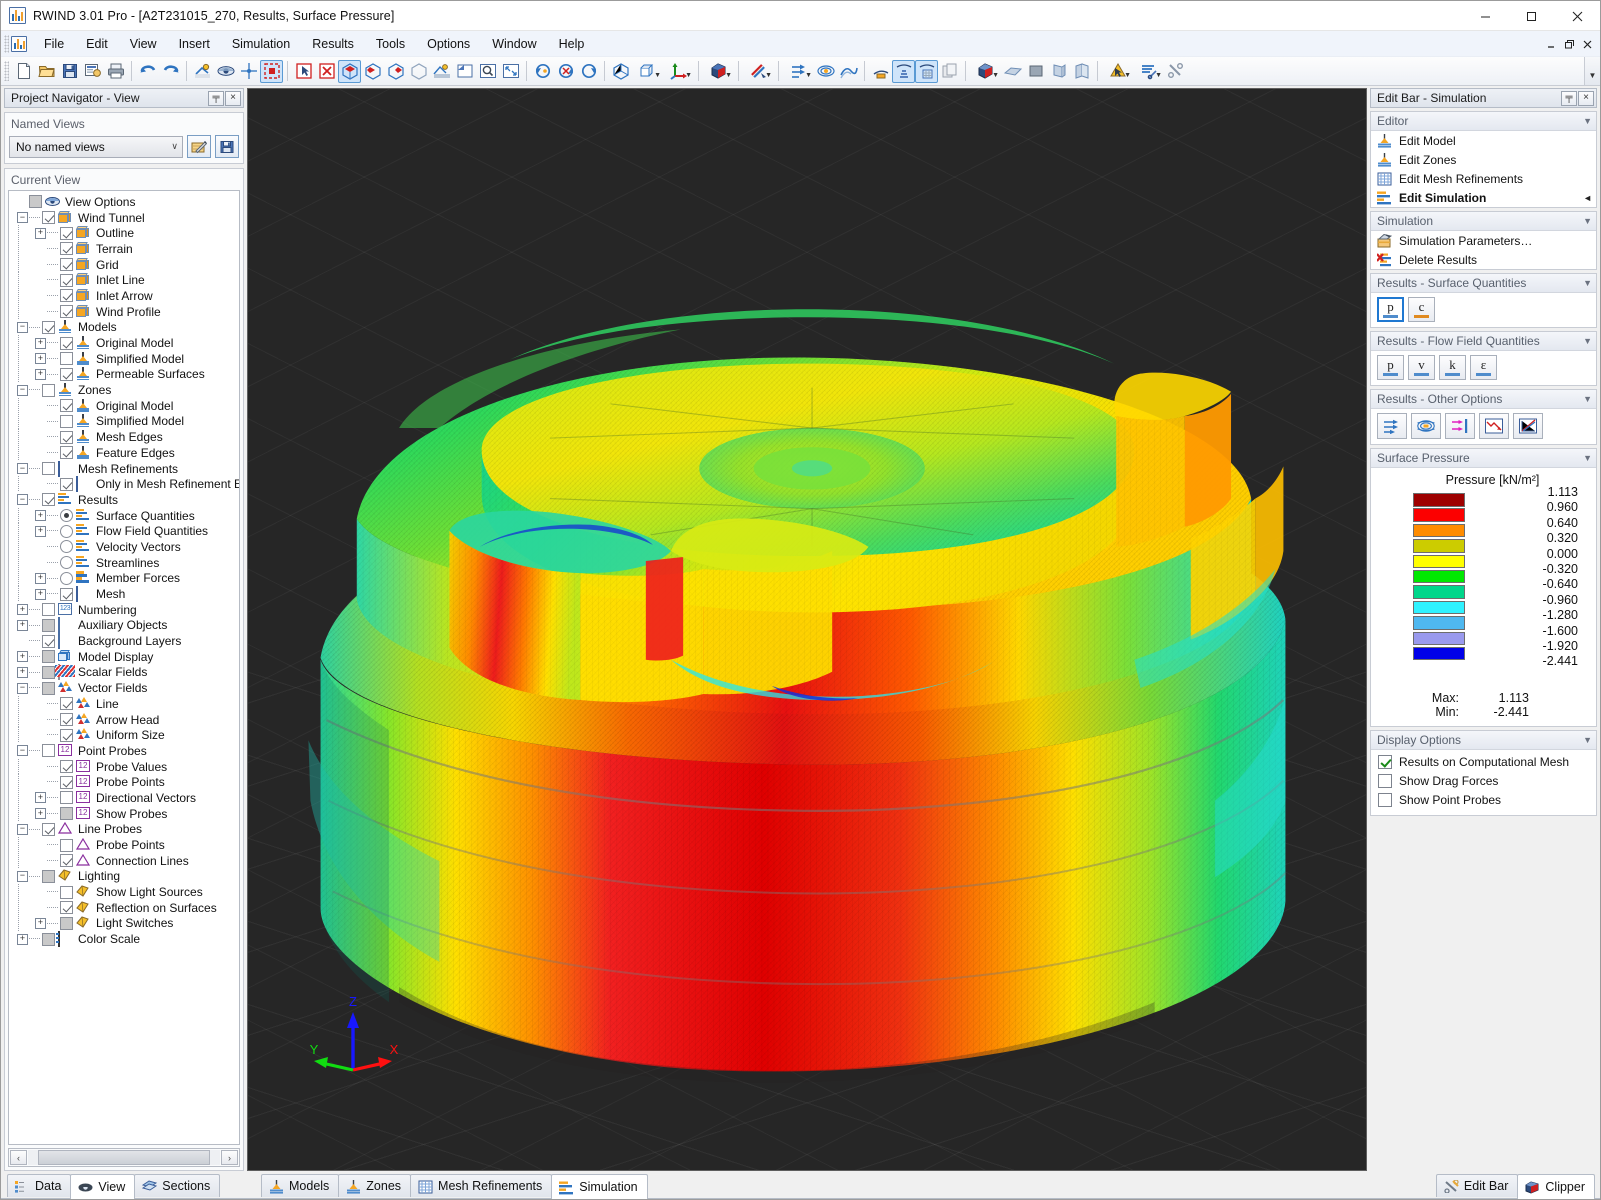  Describe the element at coordinates (126, 625) in the screenshot. I see `tree-item-auxiliary-objects: + Auxiliary Objects` at that location.